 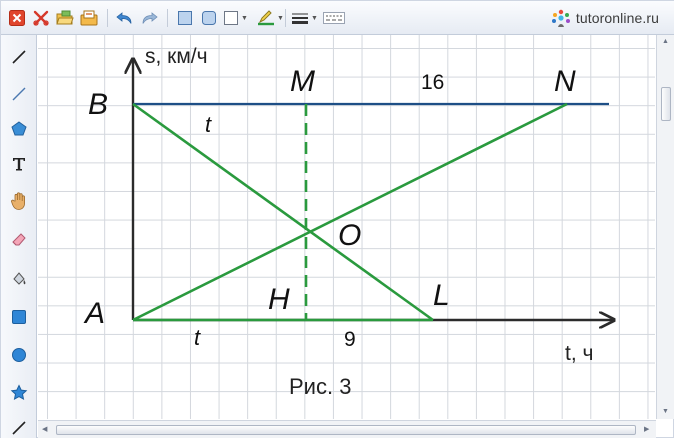 I want to click on open-file-icon, so click(x=65, y=18).